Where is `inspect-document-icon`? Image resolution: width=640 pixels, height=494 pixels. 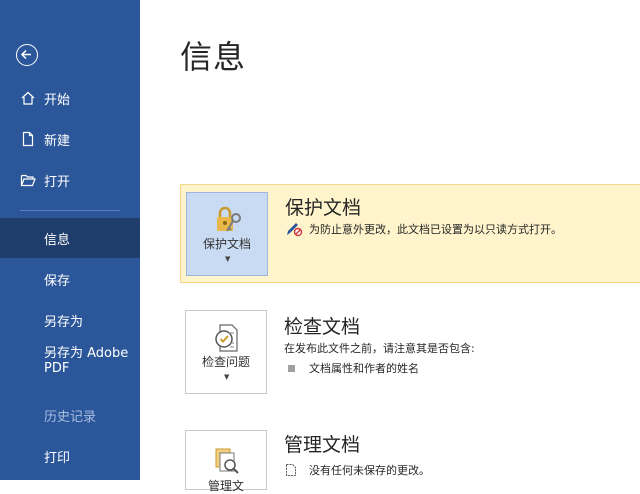
inspect-document-icon is located at coordinates (227, 338).